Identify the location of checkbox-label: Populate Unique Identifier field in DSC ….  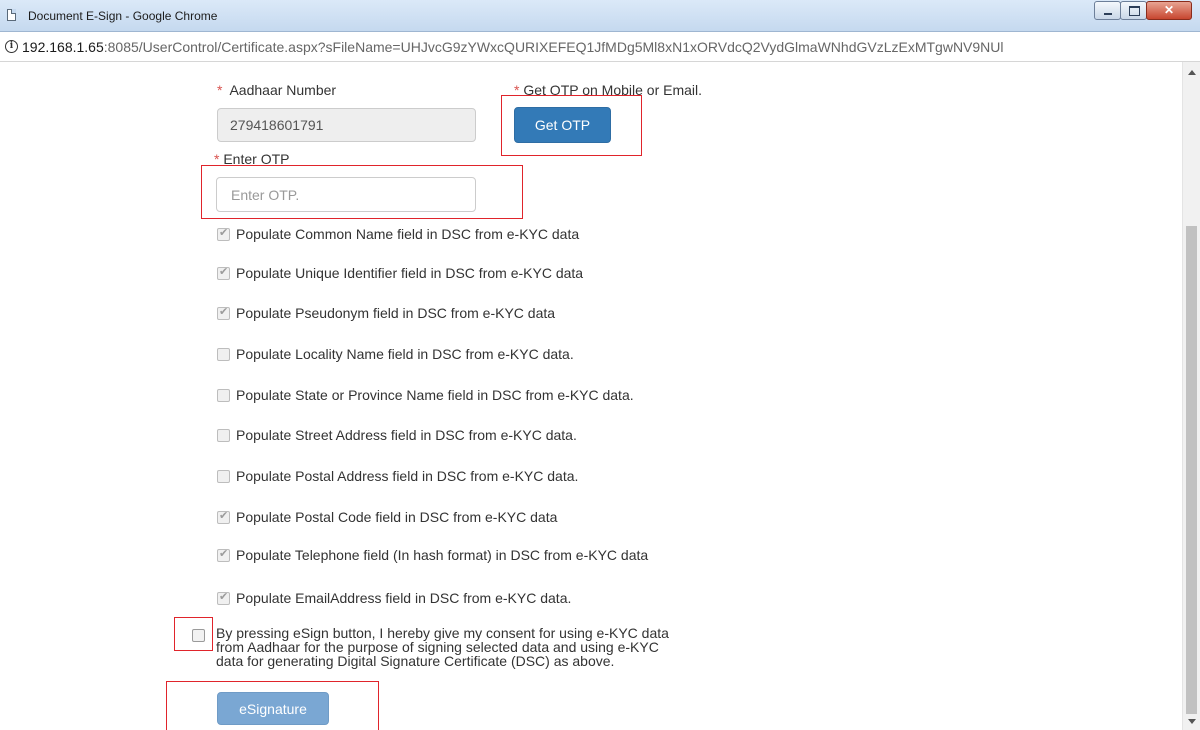
(410, 273).